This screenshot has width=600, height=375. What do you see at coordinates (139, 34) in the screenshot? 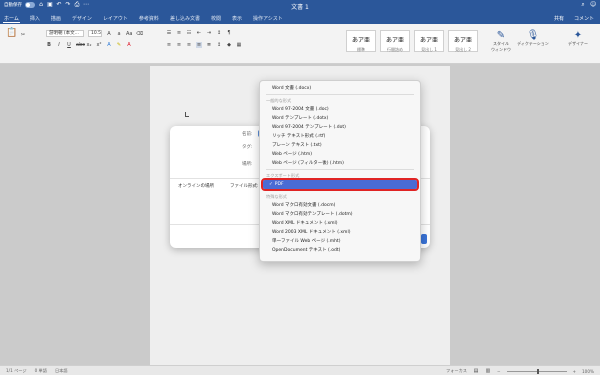
I see `clear-format-icon: ⌫` at bounding box center [139, 34].